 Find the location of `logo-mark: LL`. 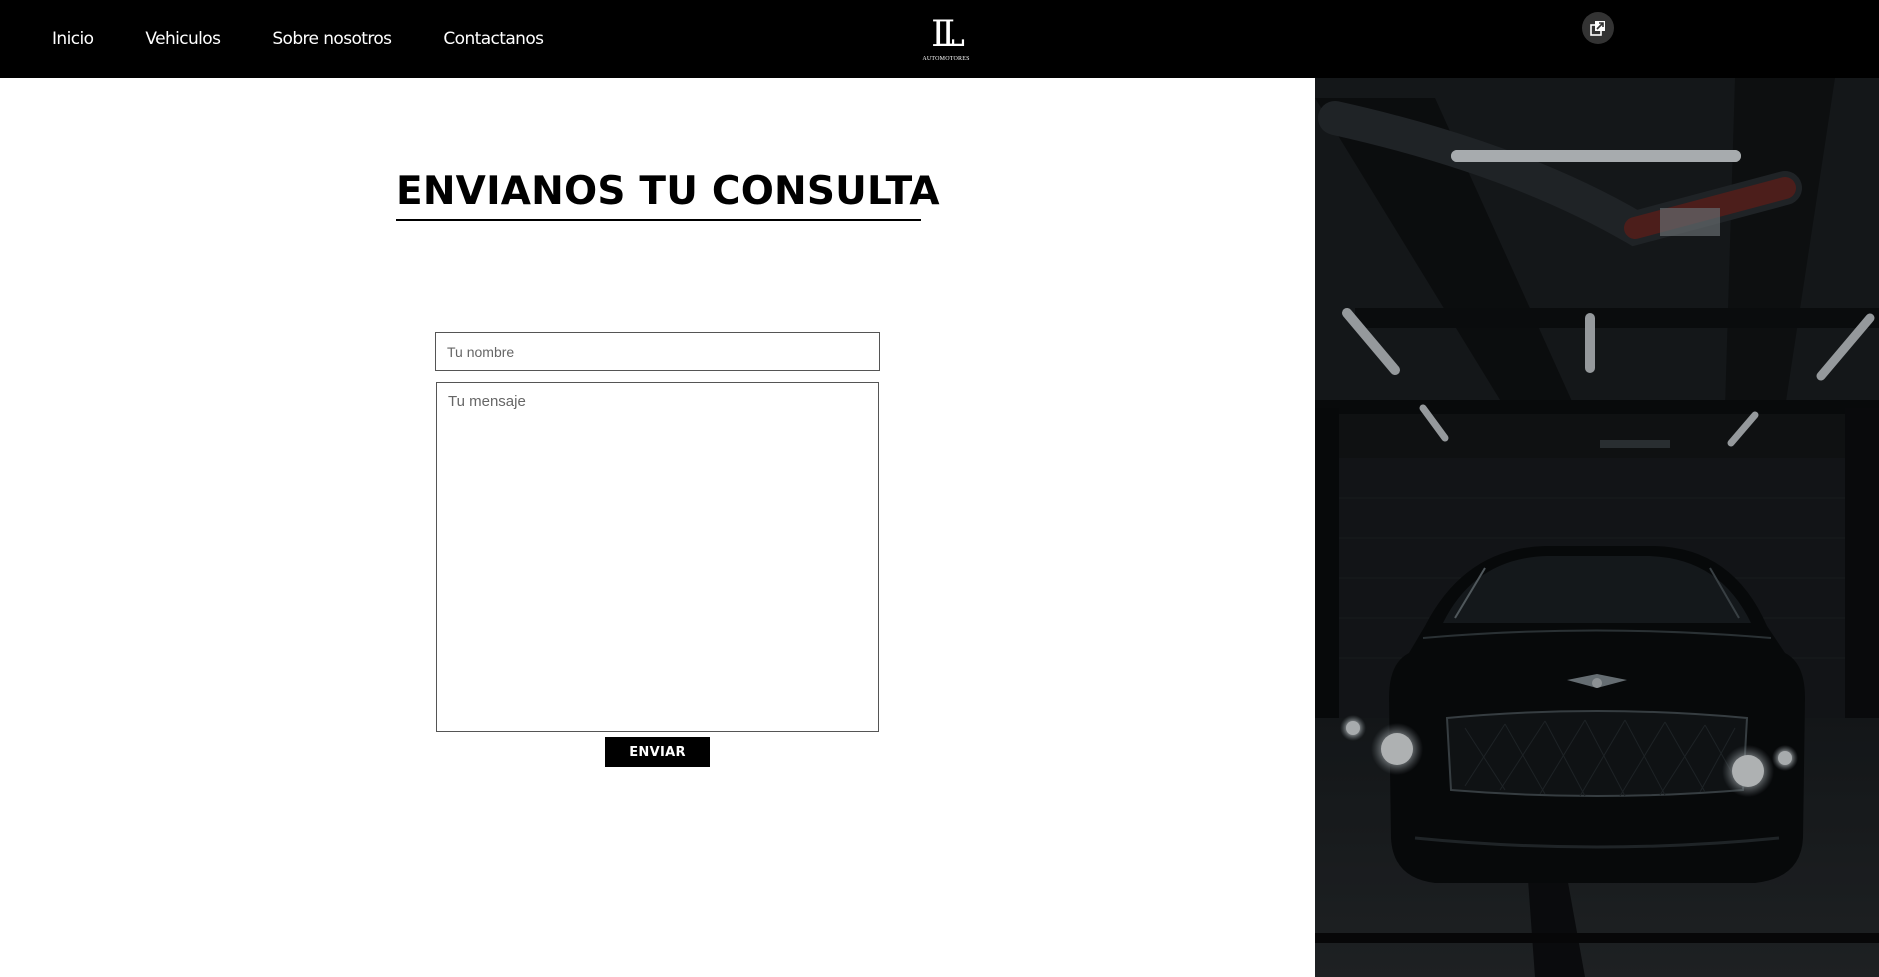

logo-mark: LL is located at coordinates (948, 34).